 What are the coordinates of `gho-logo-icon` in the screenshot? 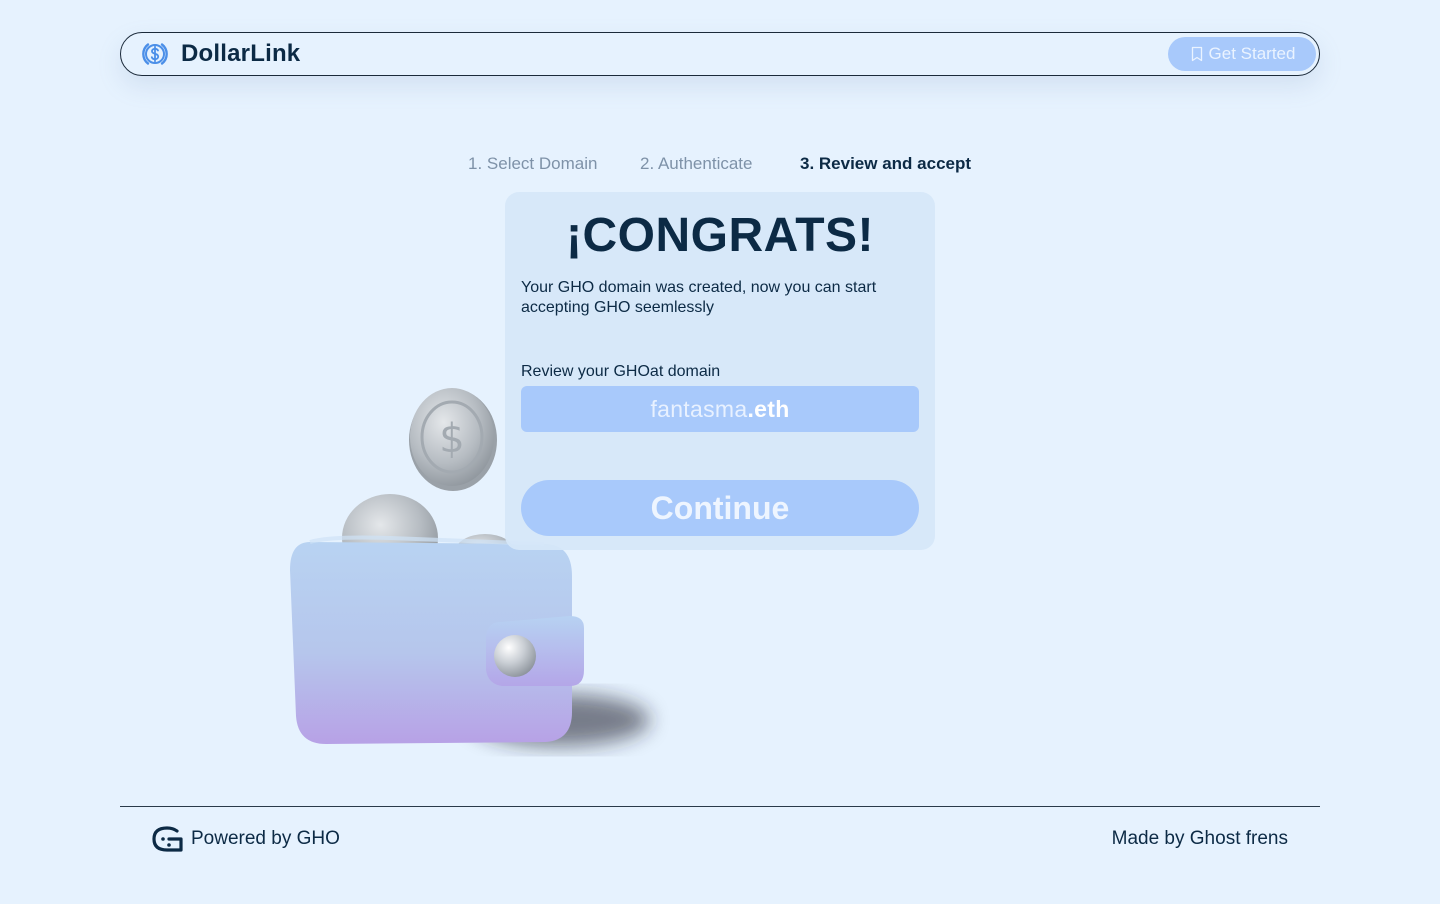 It's located at (167, 839).